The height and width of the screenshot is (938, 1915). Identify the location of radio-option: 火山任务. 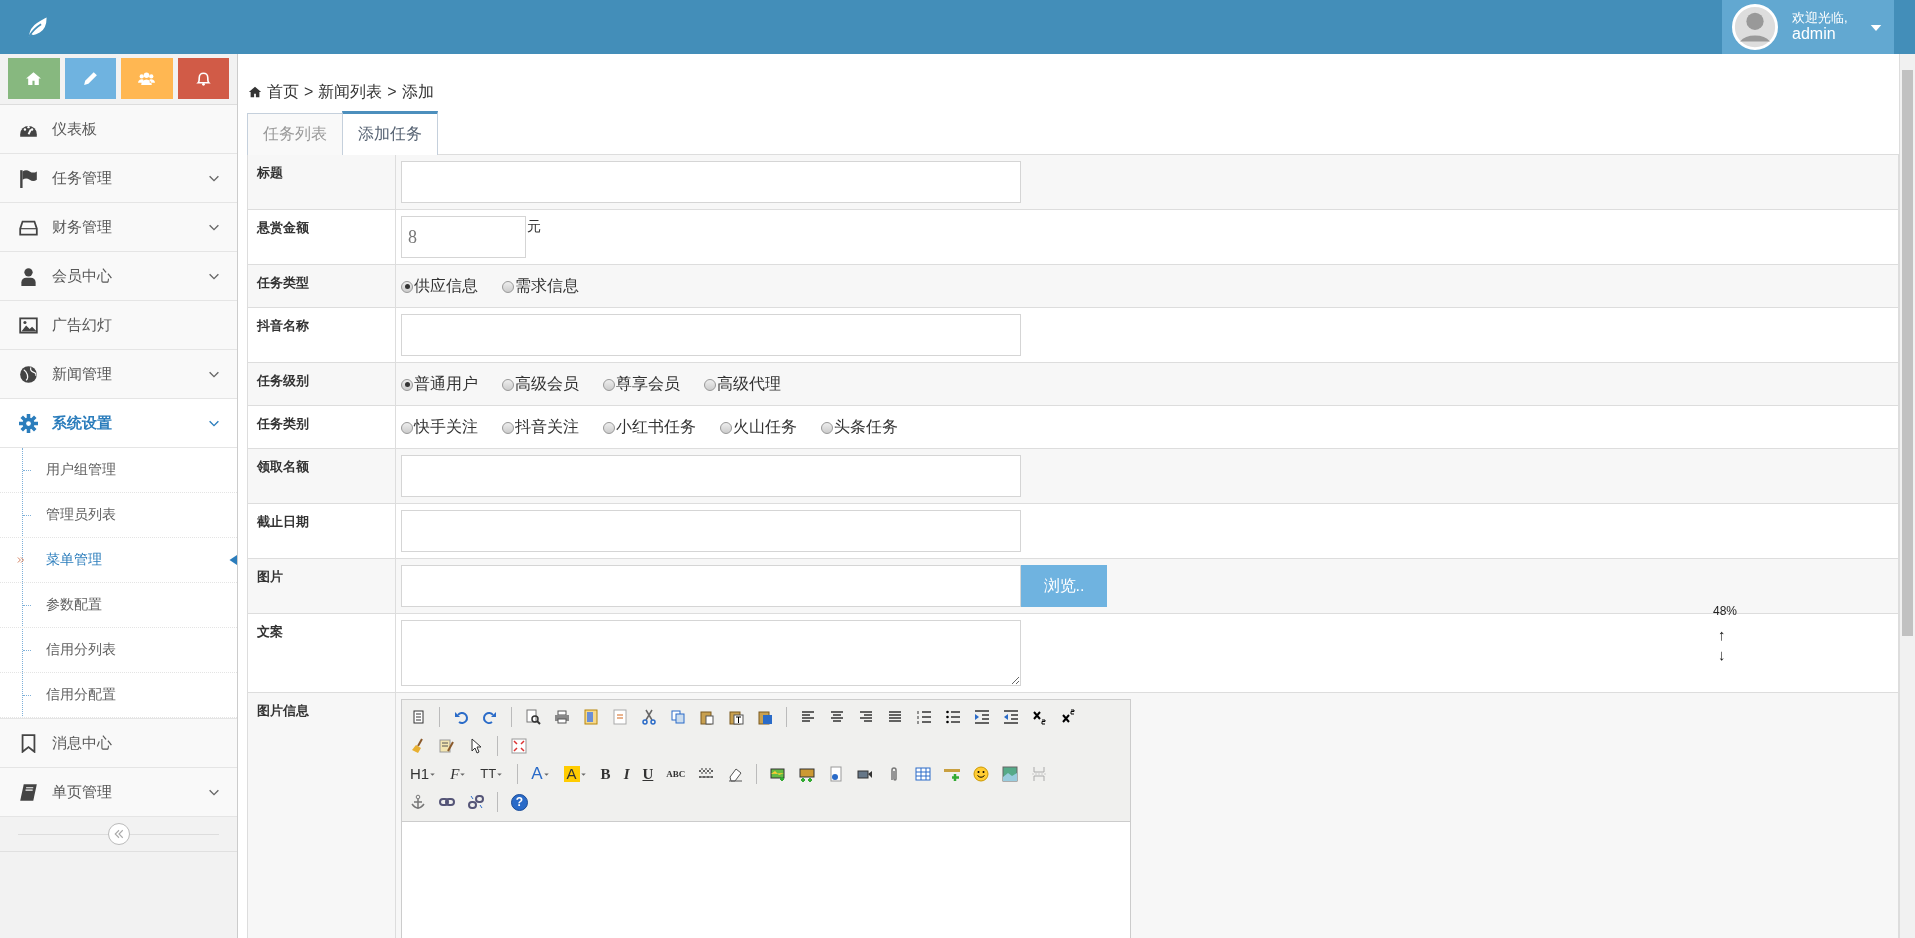
(758, 427).